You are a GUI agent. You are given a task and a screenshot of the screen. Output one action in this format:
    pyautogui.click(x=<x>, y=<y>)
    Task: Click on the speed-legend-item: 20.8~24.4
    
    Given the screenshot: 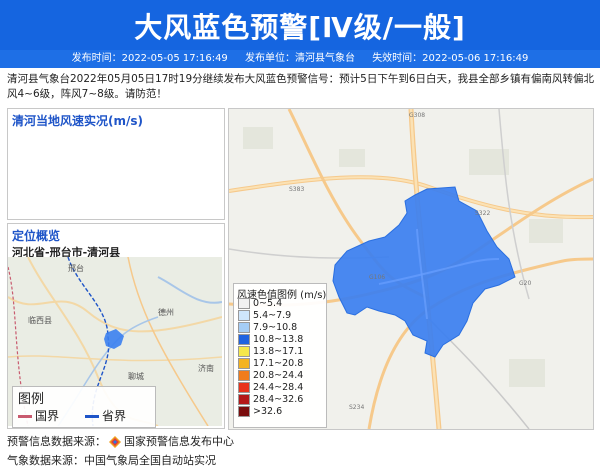 What is the action you would take?
    pyautogui.click(x=270, y=375)
    